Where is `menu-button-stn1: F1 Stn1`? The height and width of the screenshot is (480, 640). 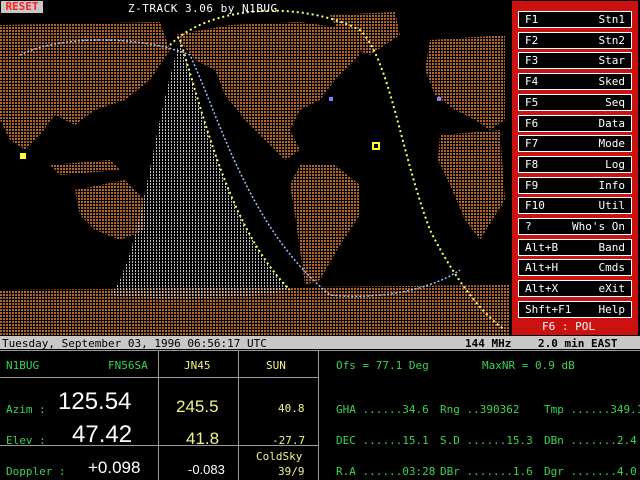
menu-button-stn1: F1 Stn1 is located at coordinates (575, 19).